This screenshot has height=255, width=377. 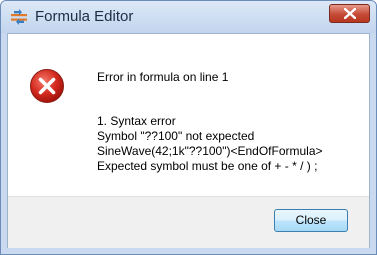 I want to click on close-icon, so click(x=350, y=13).